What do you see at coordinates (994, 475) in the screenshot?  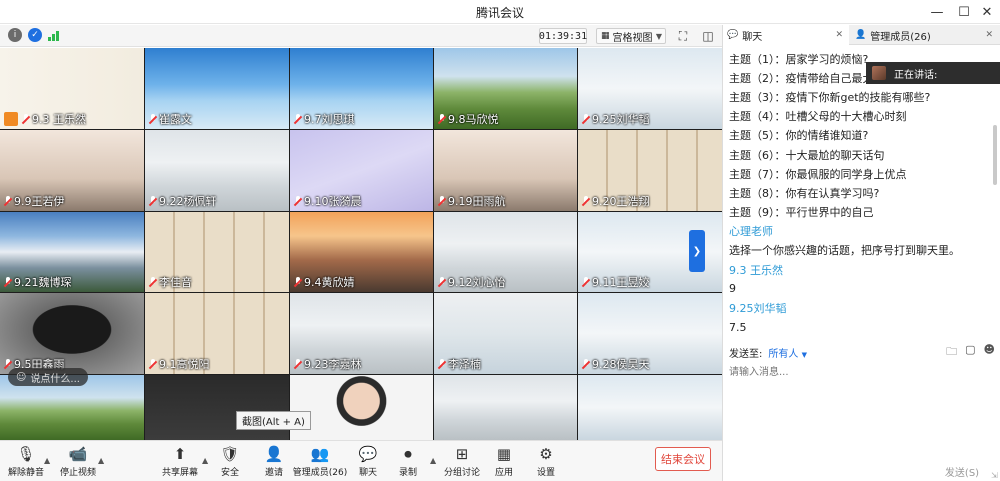 I see `resize-grip-icon: ⇲` at bounding box center [994, 475].